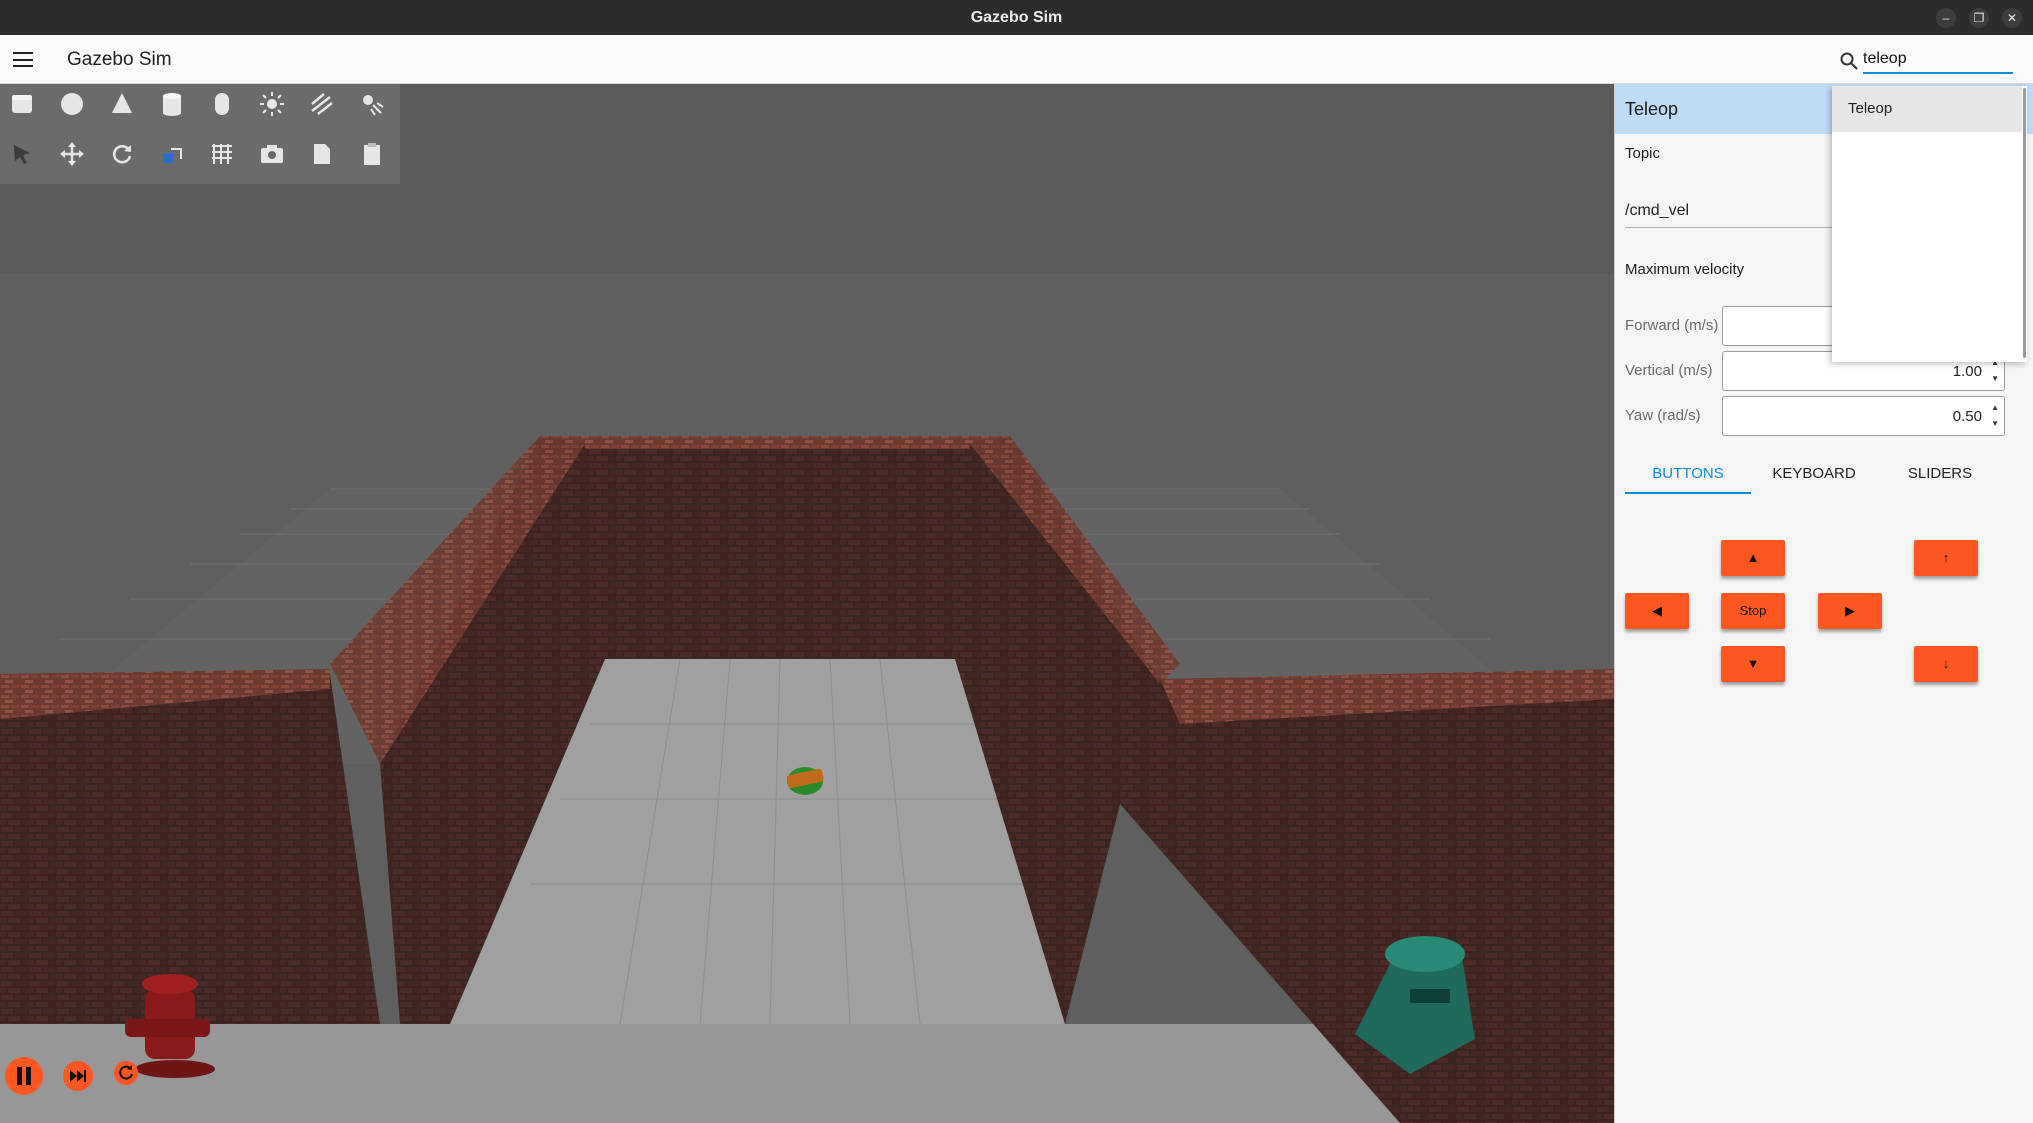 This screenshot has height=1123, width=2033. I want to click on app-title: Gazebo Sim, so click(119, 59).